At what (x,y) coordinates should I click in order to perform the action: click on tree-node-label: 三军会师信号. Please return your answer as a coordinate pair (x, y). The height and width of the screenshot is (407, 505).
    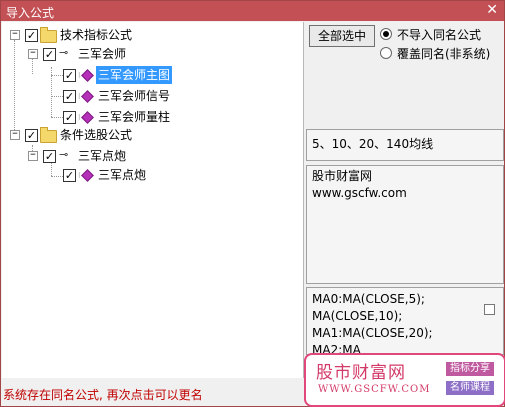
    Looking at the image, I should click on (134, 96).